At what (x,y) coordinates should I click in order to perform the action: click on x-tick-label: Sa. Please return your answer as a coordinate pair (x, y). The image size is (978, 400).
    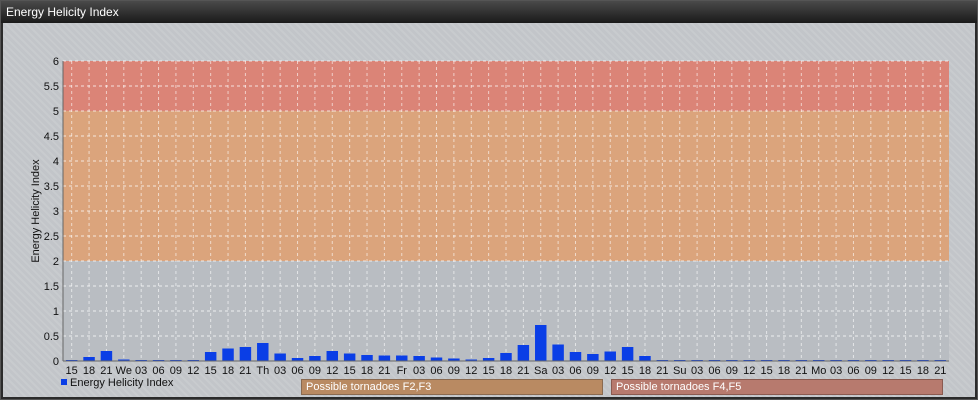
    Looking at the image, I should click on (541, 371).